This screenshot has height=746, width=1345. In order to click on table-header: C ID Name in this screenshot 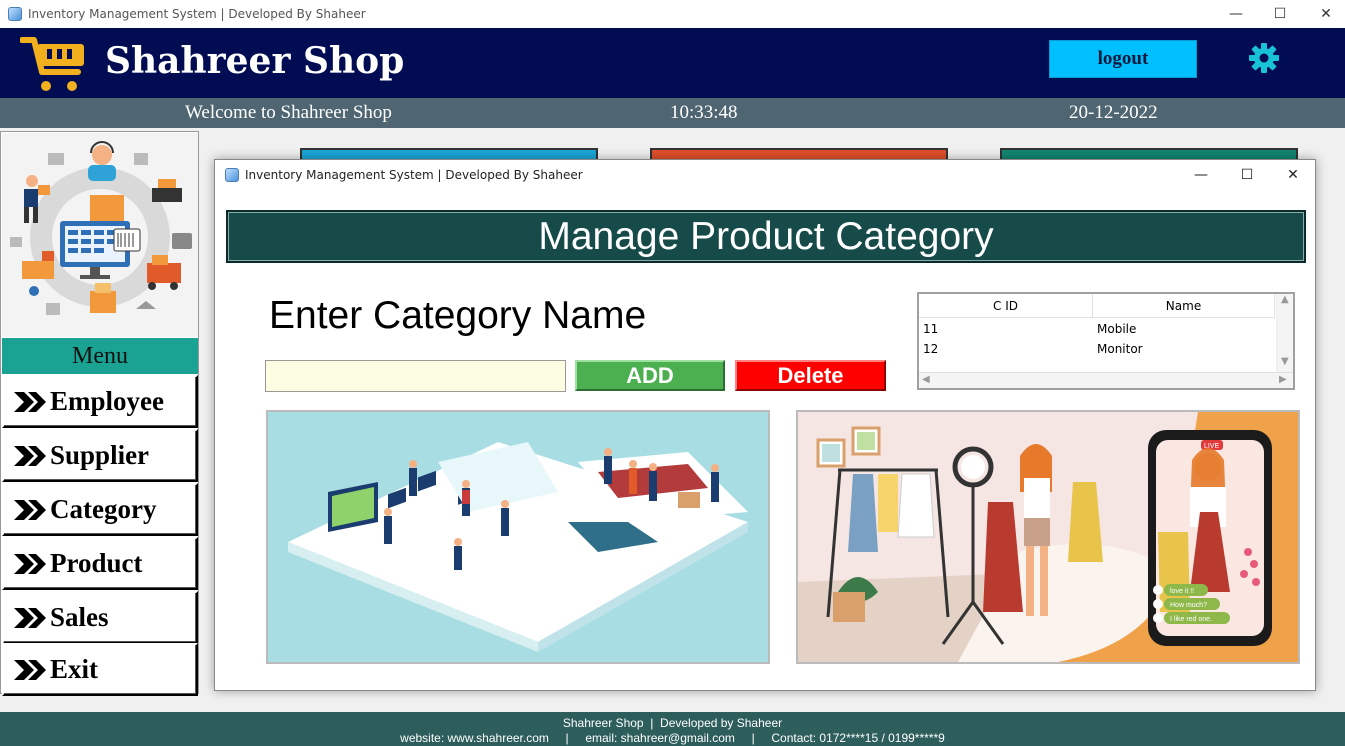, I will do `click(1097, 306)`.